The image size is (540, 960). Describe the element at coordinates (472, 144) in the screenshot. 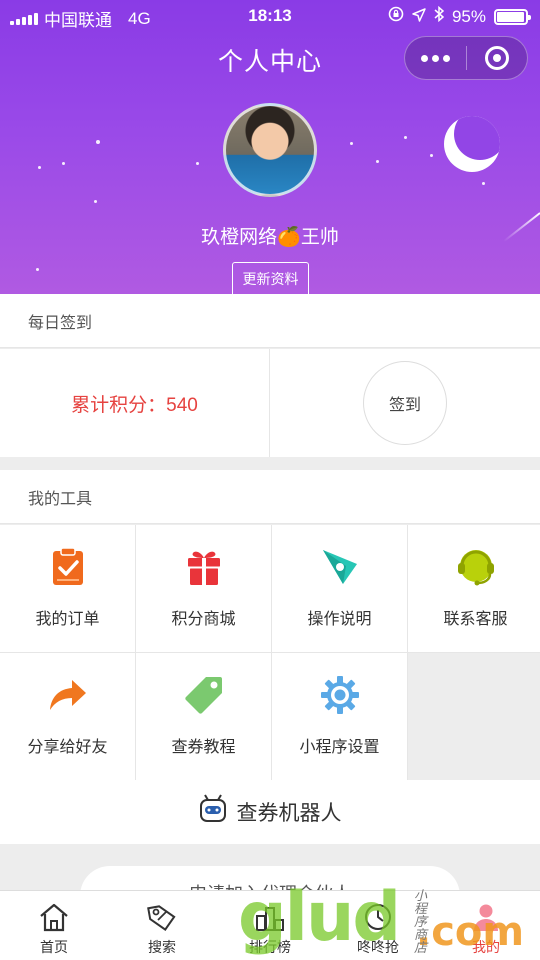

I see `moon-icon` at that location.